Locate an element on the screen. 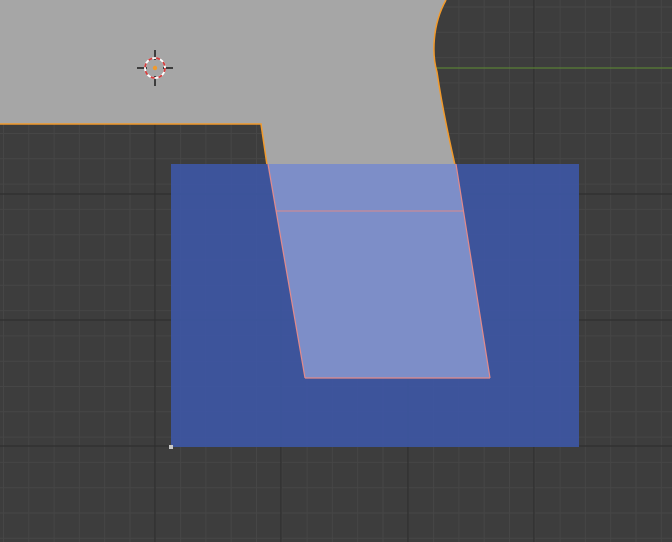  selected-face is located at coordinates (379, 271).